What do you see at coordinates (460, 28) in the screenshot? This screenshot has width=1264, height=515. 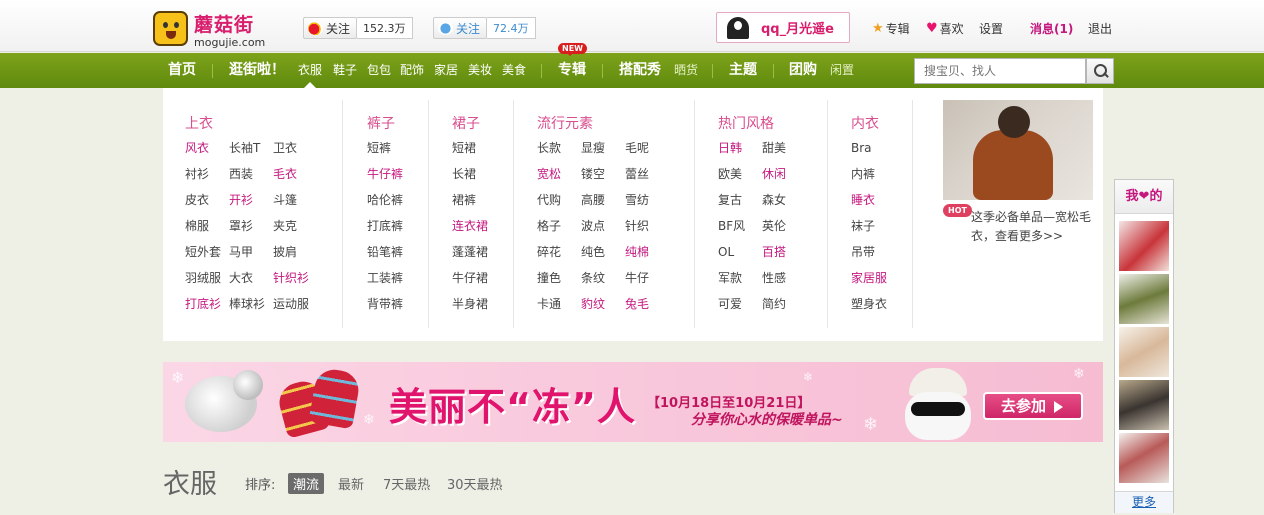 I see `qq-follow-button: 关注` at bounding box center [460, 28].